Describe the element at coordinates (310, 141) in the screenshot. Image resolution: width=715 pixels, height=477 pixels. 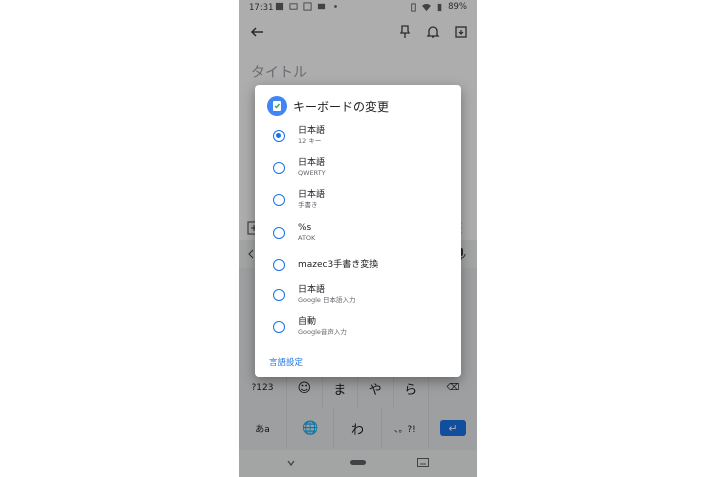
I see `option-sublabel: 12 キー` at that location.